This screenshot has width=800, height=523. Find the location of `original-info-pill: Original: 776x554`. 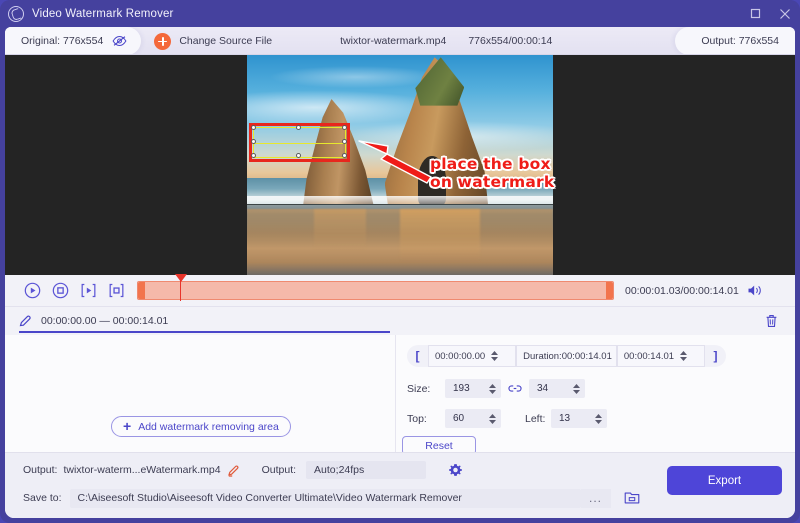

original-info-pill: Original: 776x554 is located at coordinates (73, 41).